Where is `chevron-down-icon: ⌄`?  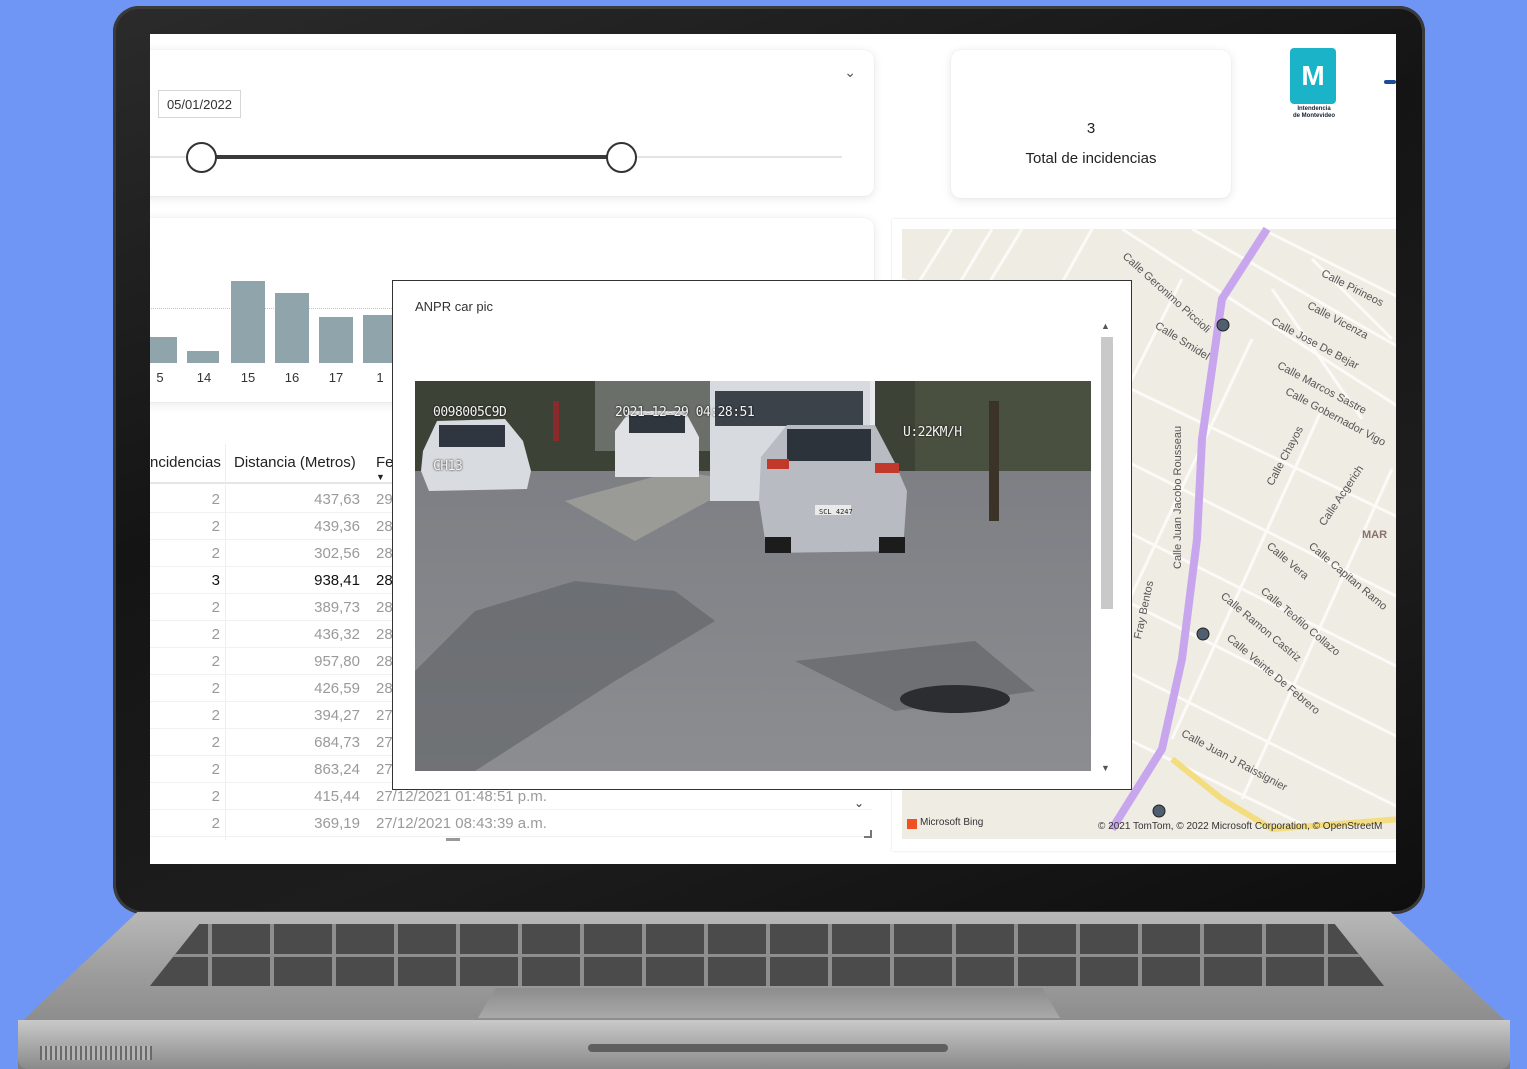
chevron-down-icon: ⌄ is located at coordinates (850, 72).